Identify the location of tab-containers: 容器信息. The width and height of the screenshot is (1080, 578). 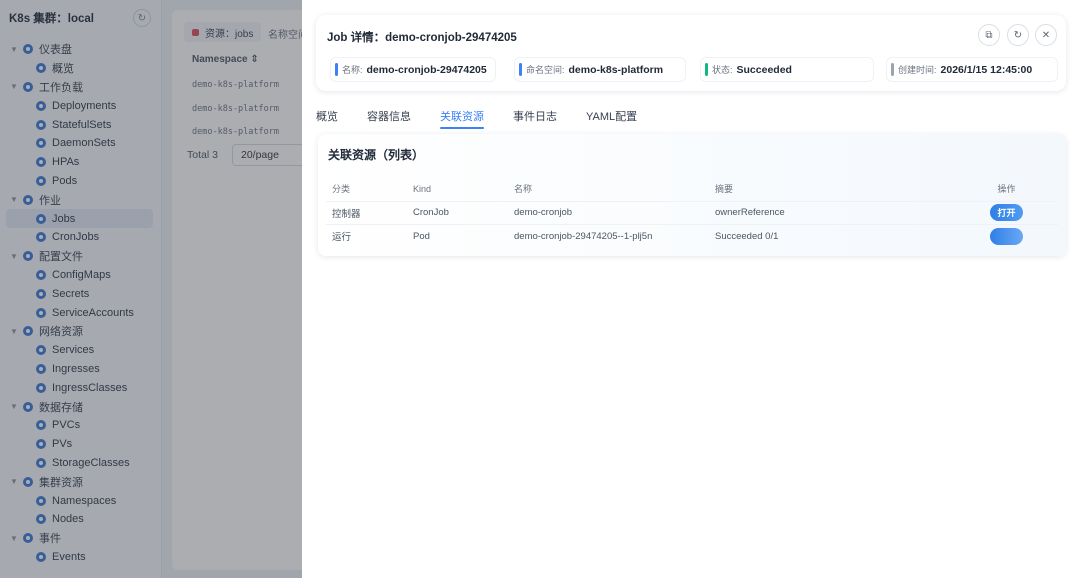
(389, 118).